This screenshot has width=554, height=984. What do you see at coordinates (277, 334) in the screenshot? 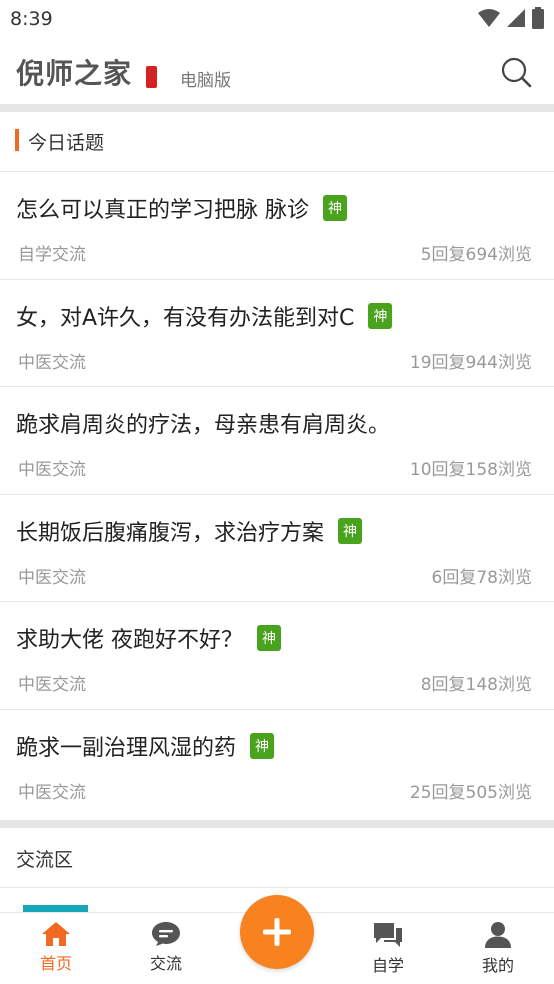
I see `topic-row: 女，对A许久，有没有办法能到对C 神 中医交流 19回复944浏览` at bounding box center [277, 334].